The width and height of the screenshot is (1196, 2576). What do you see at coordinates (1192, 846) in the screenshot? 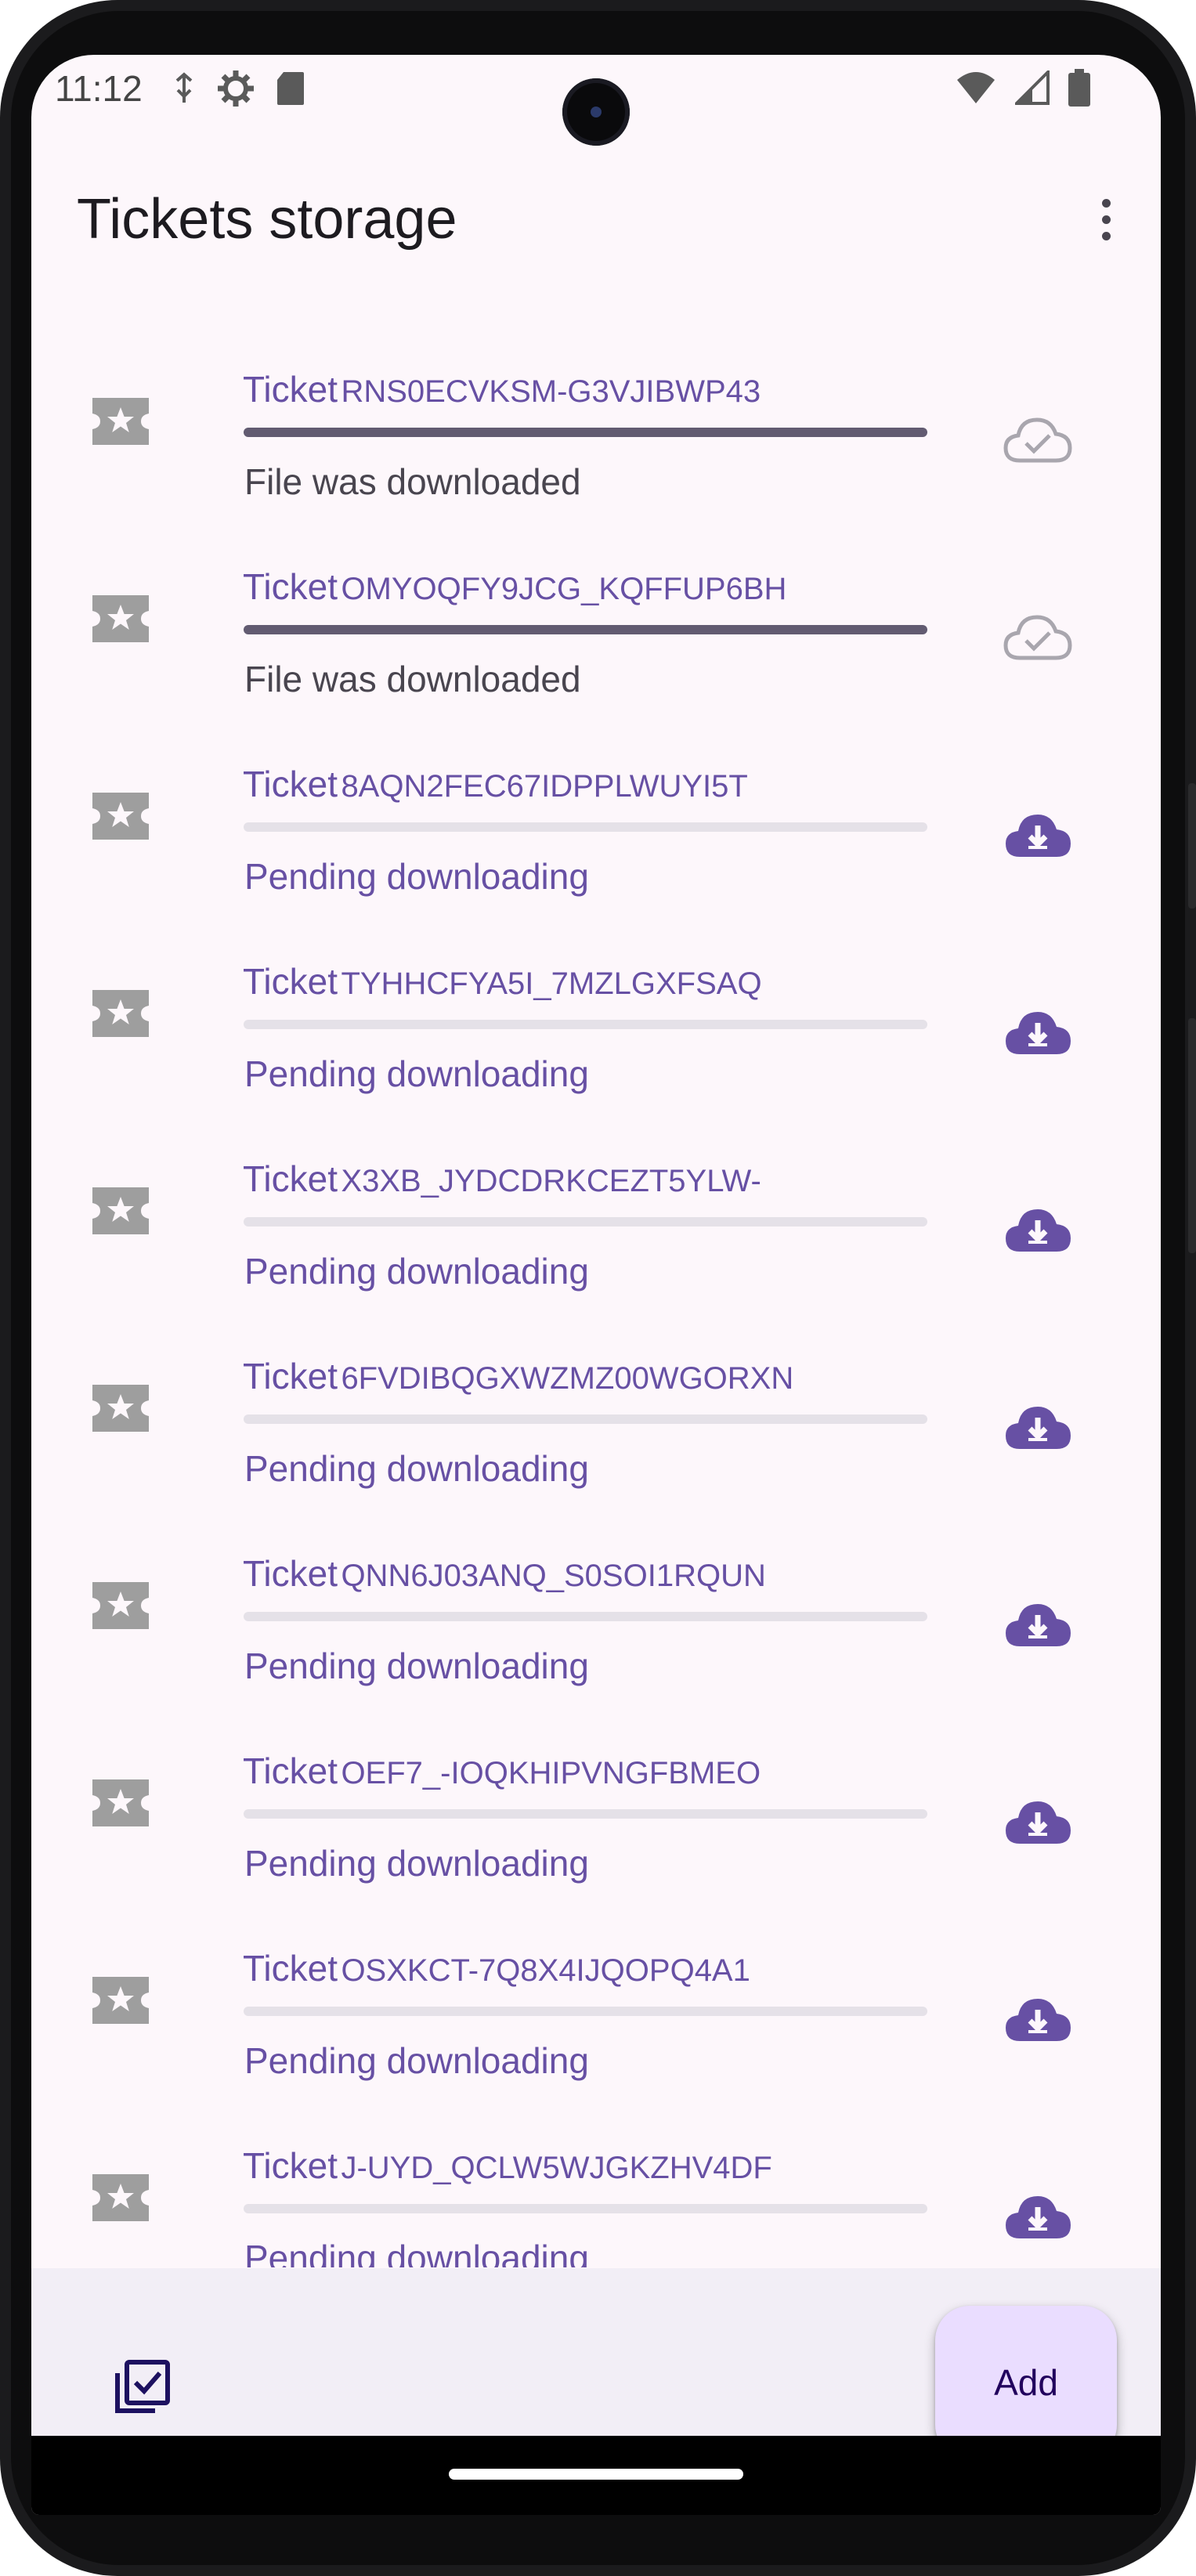
I see `power-button` at bounding box center [1192, 846].